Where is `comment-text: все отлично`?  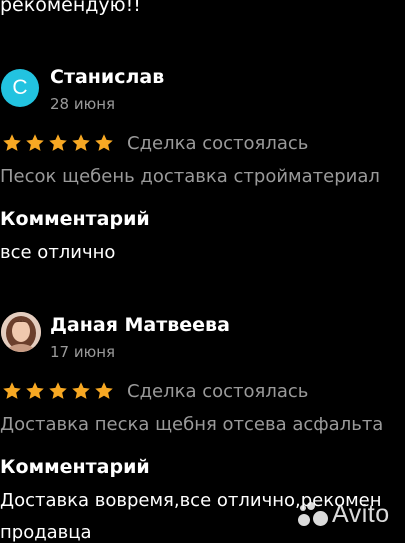 comment-text: все отлично is located at coordinates (58, 252).